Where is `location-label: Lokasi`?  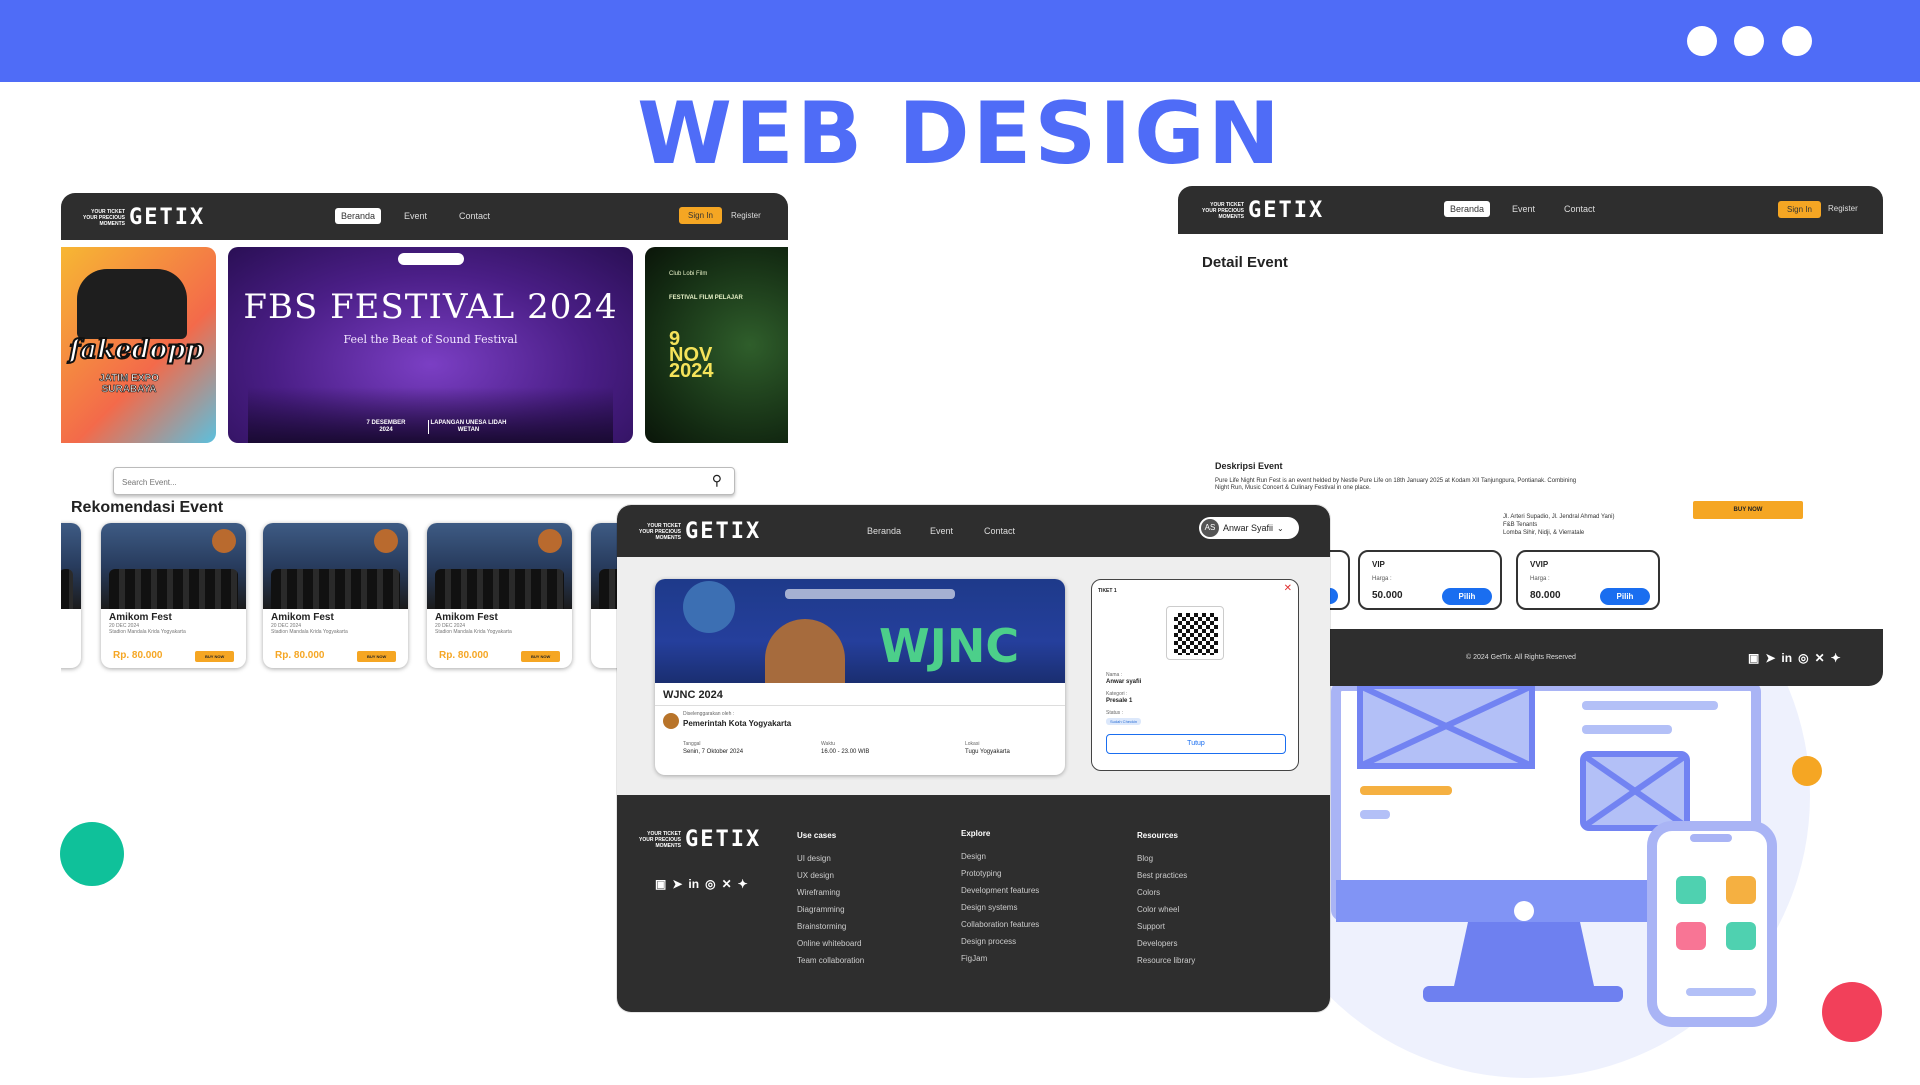 location-label: Lokasi is located at coordinates (972, 744).